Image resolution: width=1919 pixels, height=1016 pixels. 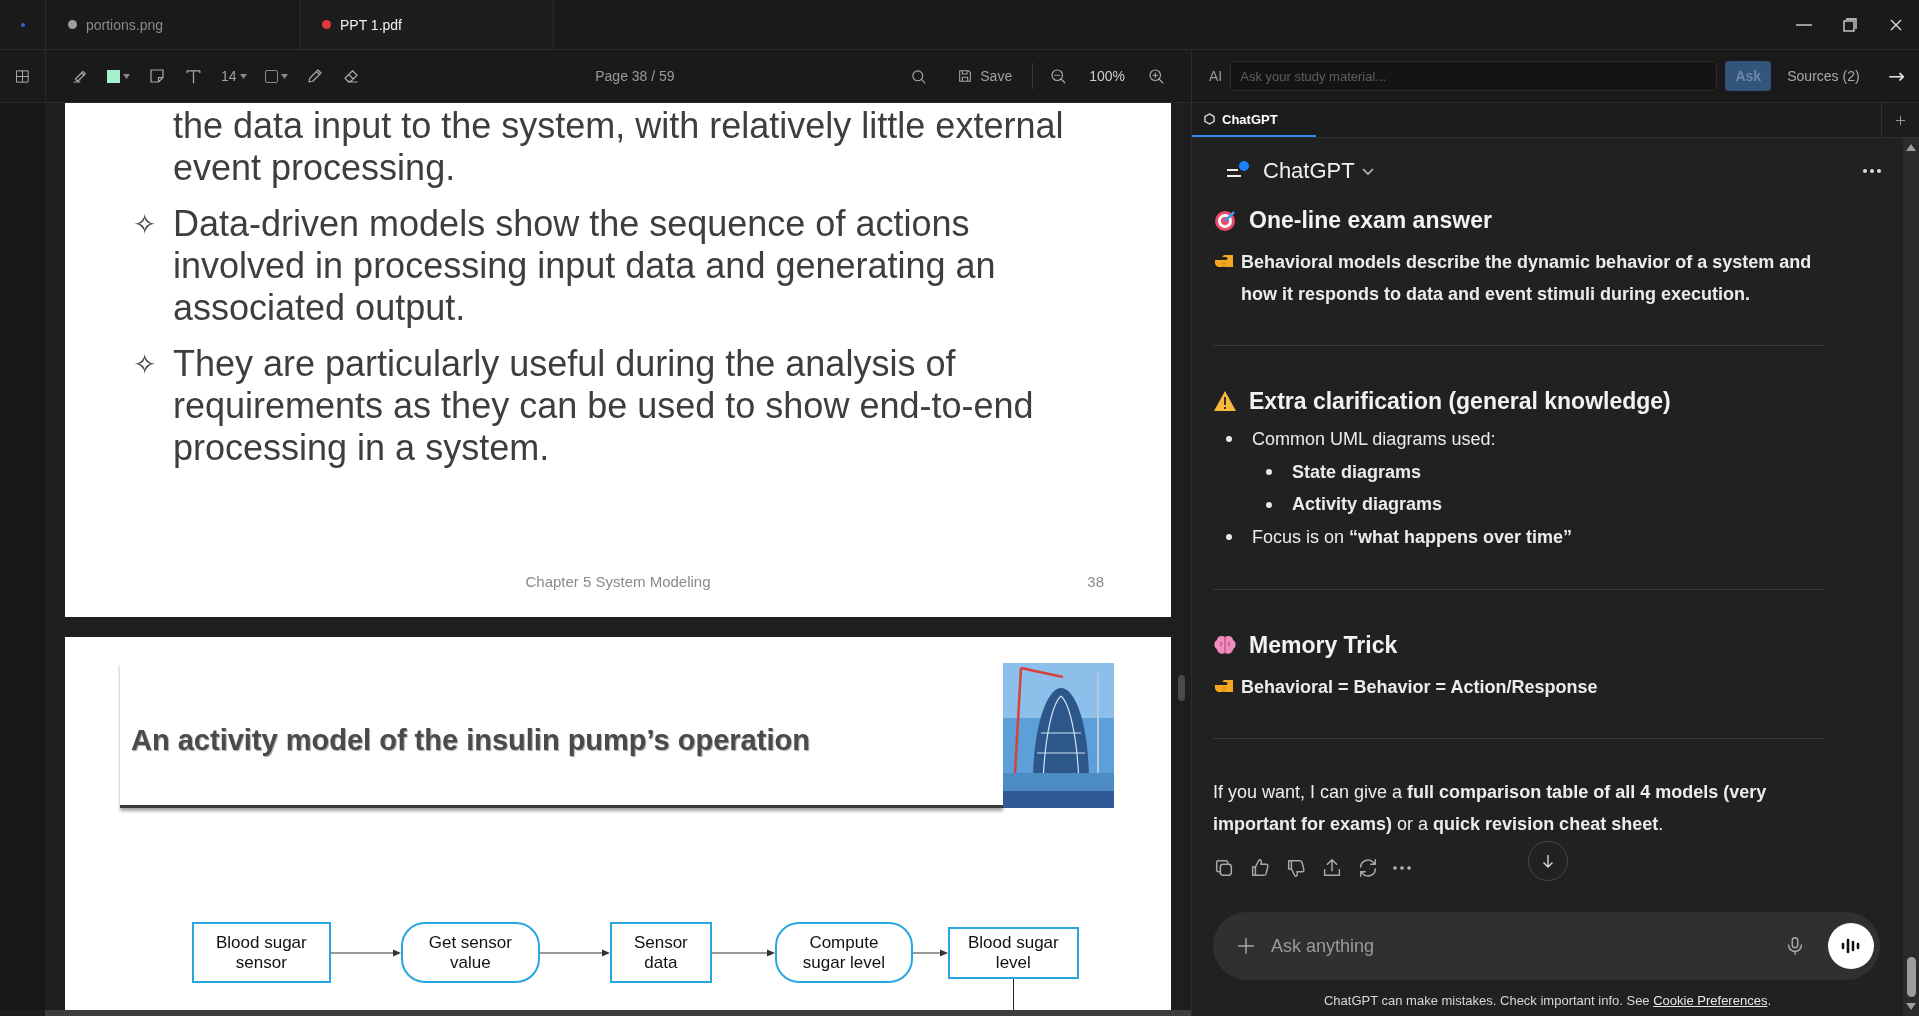 What do you see at coordinates (619, 147) in the screenshot?
I see `slide-text: the data input to the system, with relatively little external event processing.` at bounding box center [619, 147].